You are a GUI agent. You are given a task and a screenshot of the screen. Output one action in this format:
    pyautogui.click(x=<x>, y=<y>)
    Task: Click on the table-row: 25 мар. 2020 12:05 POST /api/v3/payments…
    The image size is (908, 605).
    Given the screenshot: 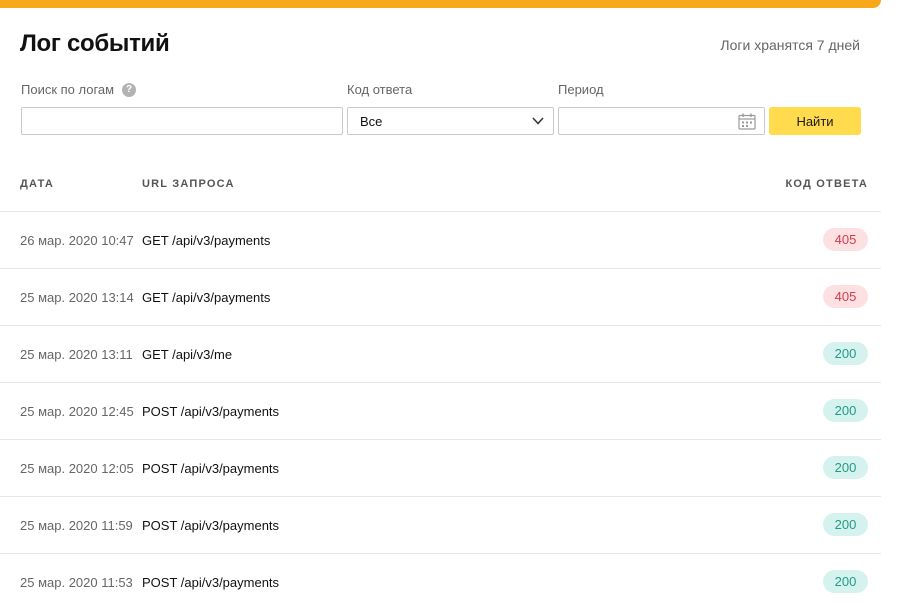 What is the action you would take?
    pyautogui.click(x=440, y=467)
    